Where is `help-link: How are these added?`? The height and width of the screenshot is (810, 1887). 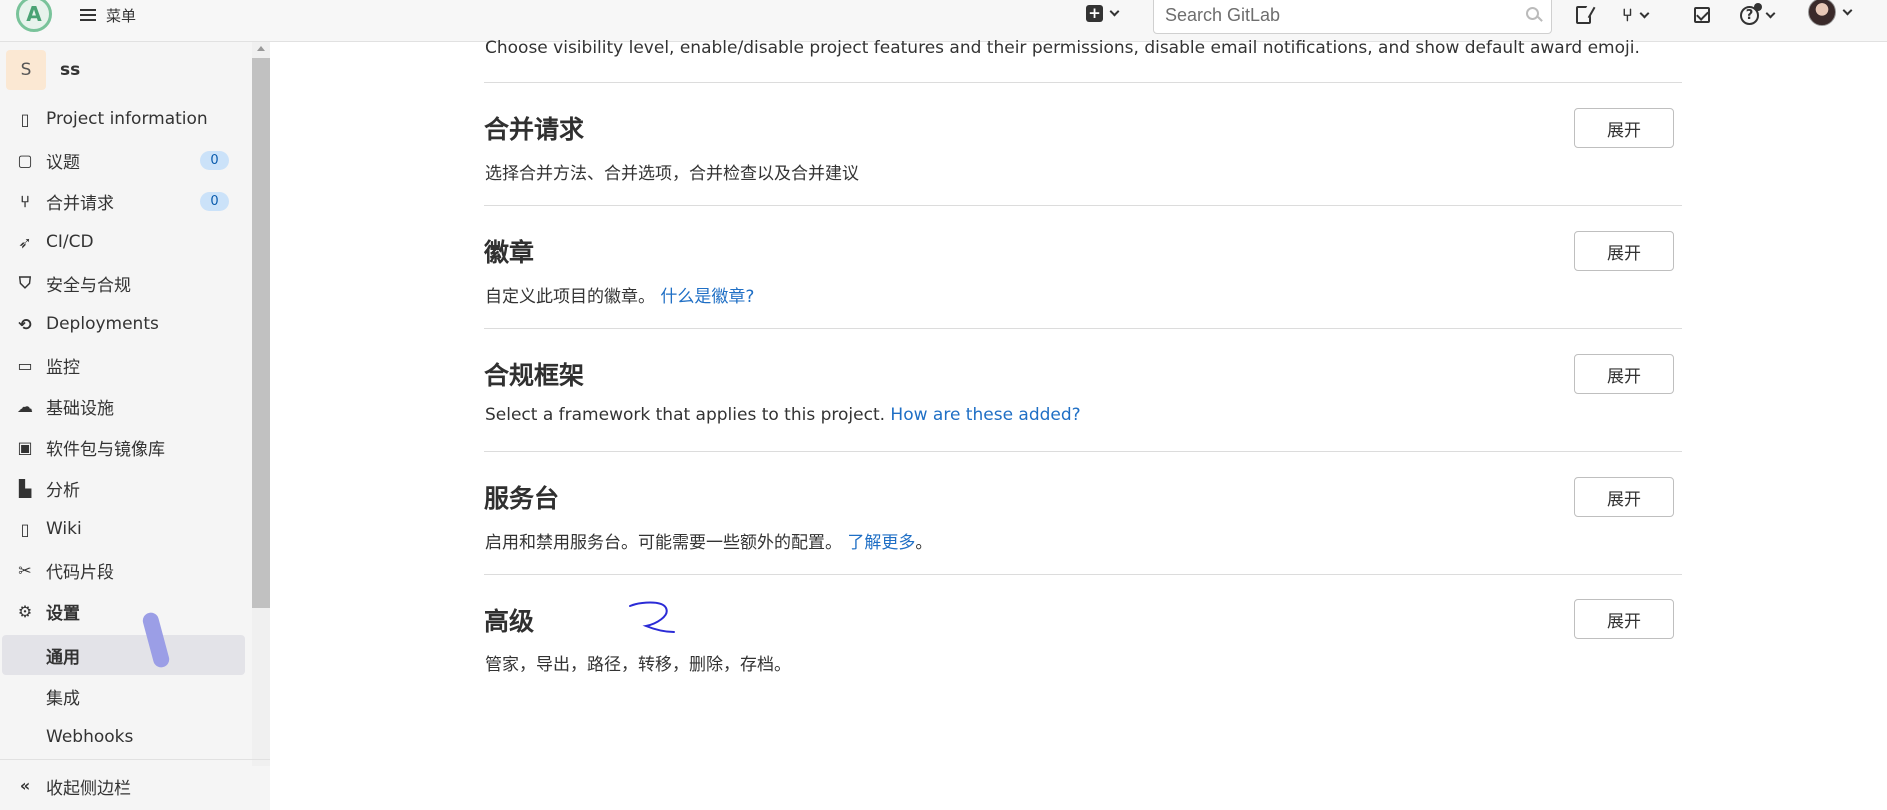 help-link: How are these added? is located at coordinates (985, 415).